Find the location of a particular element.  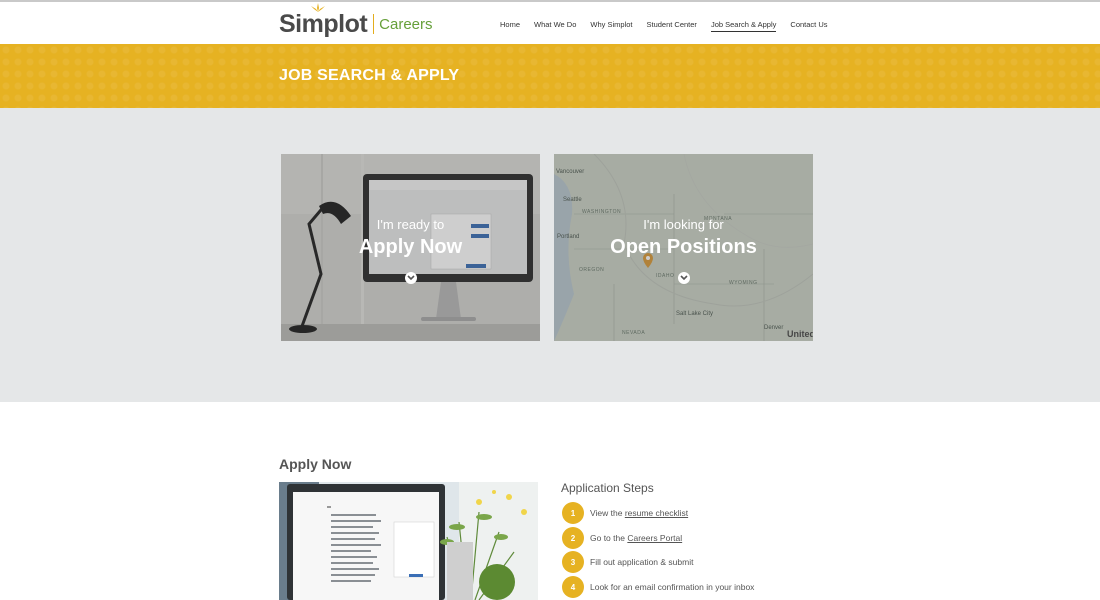

nav-contact-us: Contact Us is located at coordinates (808, 26).